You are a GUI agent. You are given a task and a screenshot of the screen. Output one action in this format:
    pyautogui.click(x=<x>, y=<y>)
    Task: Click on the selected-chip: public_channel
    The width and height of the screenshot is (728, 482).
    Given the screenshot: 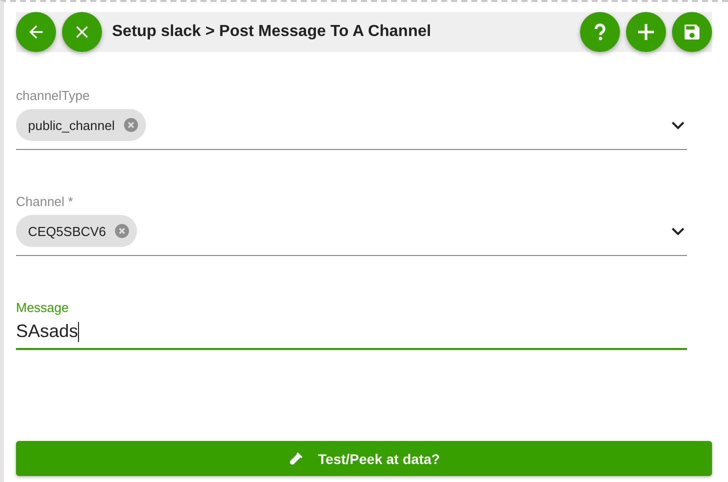 What is the action you would take?
    pyautogui.click(x=81, y=125)
    